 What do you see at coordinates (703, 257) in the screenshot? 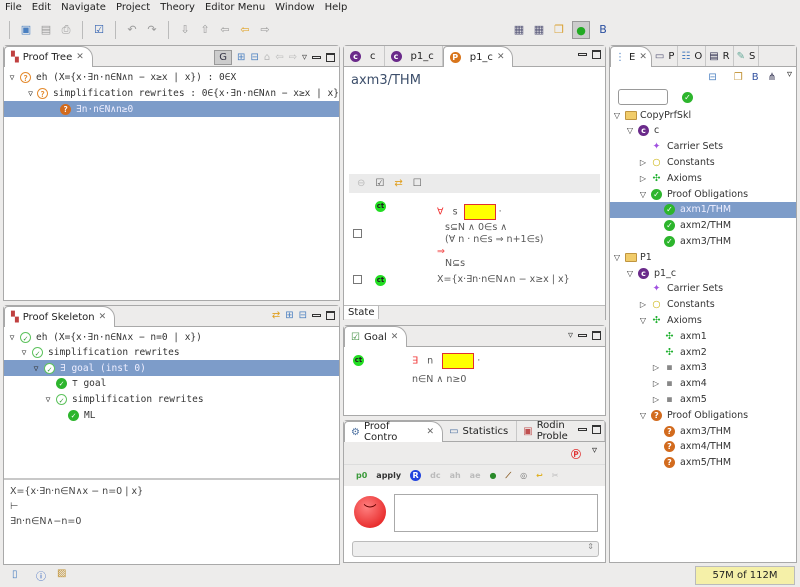
I see `tree-row: ▽ P1` at bounding box center [703, 257].